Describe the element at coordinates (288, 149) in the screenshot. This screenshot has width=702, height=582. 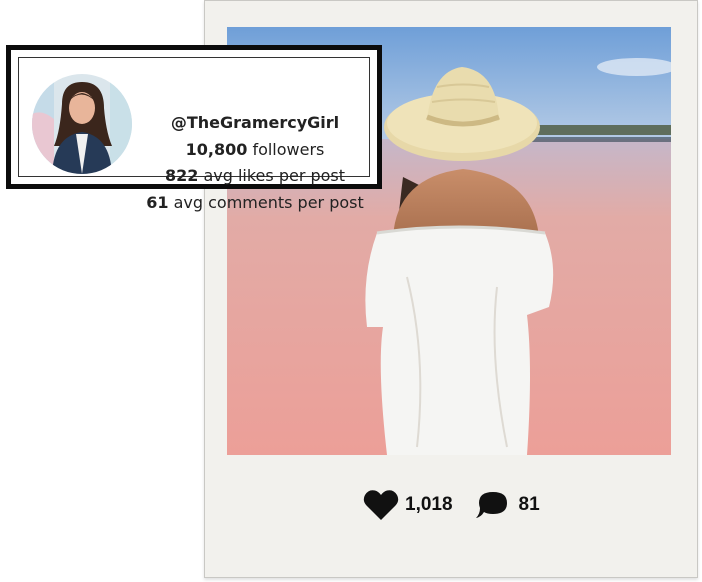
I see `followers-label: followers` at that location.